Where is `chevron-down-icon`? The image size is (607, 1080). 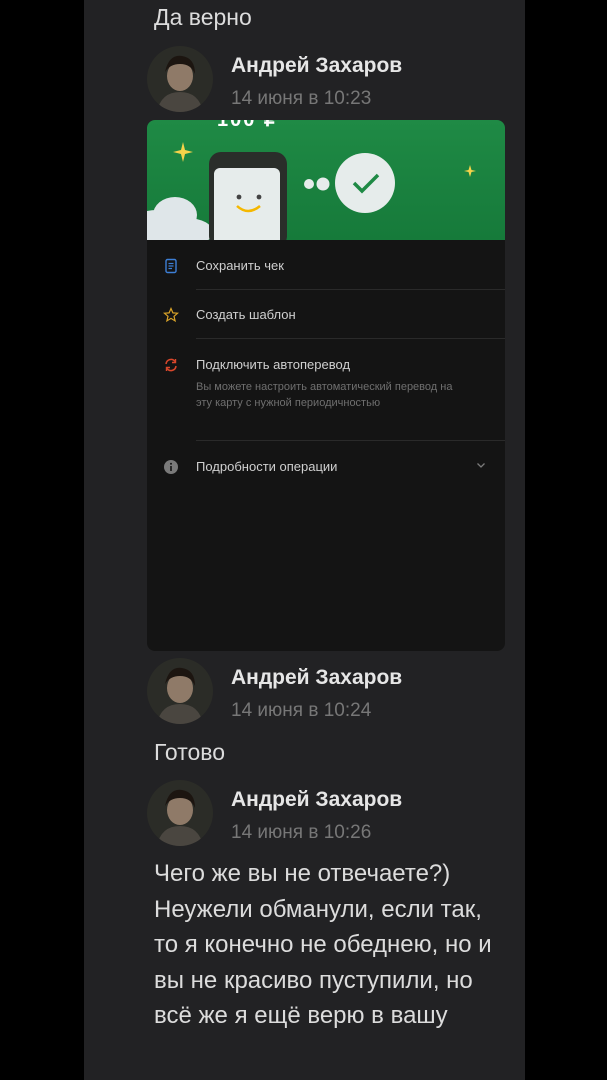 chevron-down-icon is located at coordinates (481, 466).